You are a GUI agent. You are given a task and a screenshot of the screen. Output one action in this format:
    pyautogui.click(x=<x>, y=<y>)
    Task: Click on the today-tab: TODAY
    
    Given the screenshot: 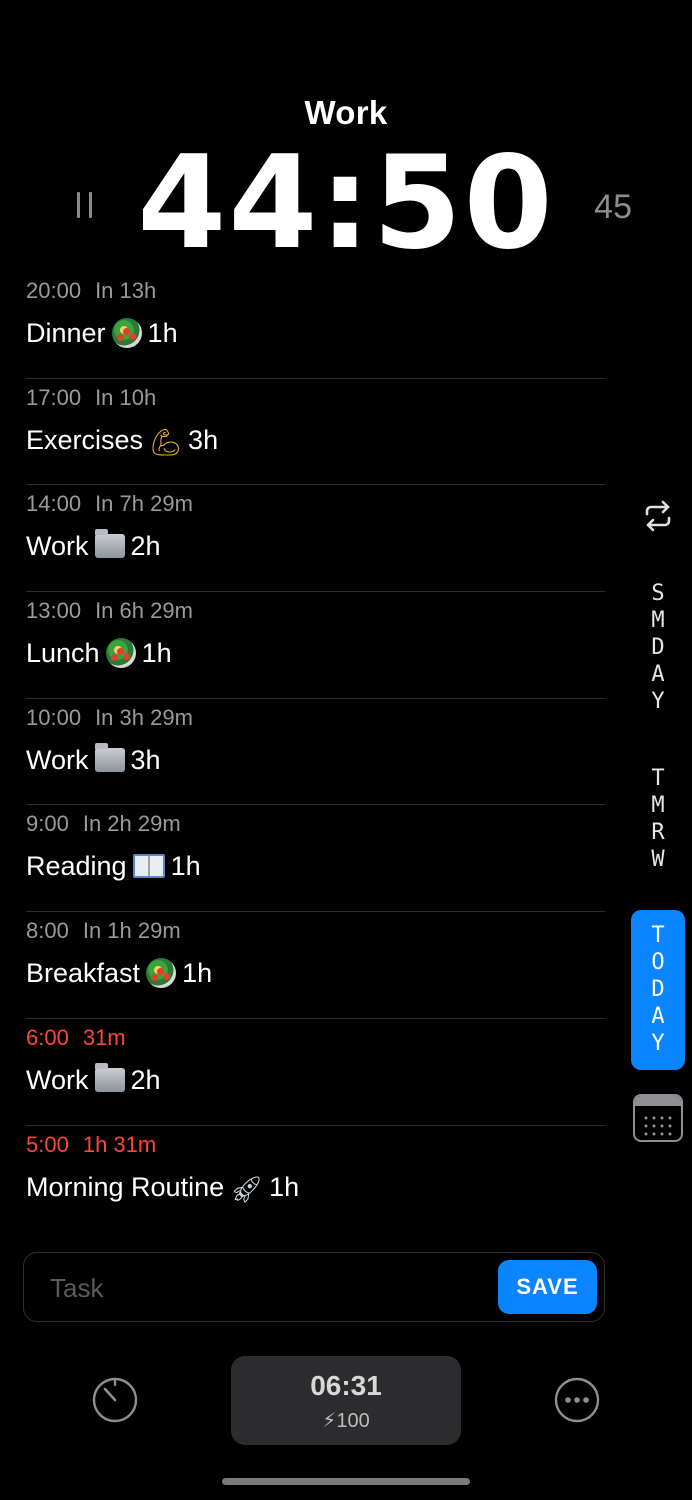 What is the action you would take?
    pyautogui.click(x=658, y=990)
    